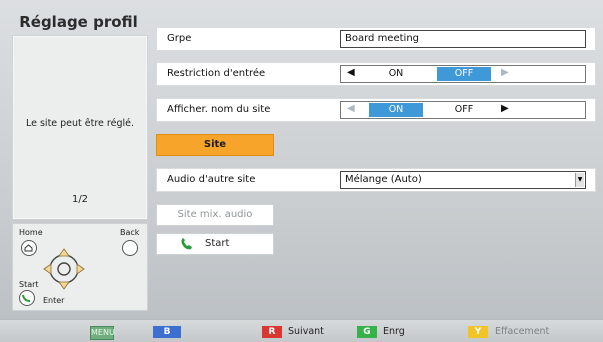 The image size is (603, 342). What do you see at coordinates (64, 269) in the screenshot?
I see `dpad-icon` at bounding box center [64, 269].